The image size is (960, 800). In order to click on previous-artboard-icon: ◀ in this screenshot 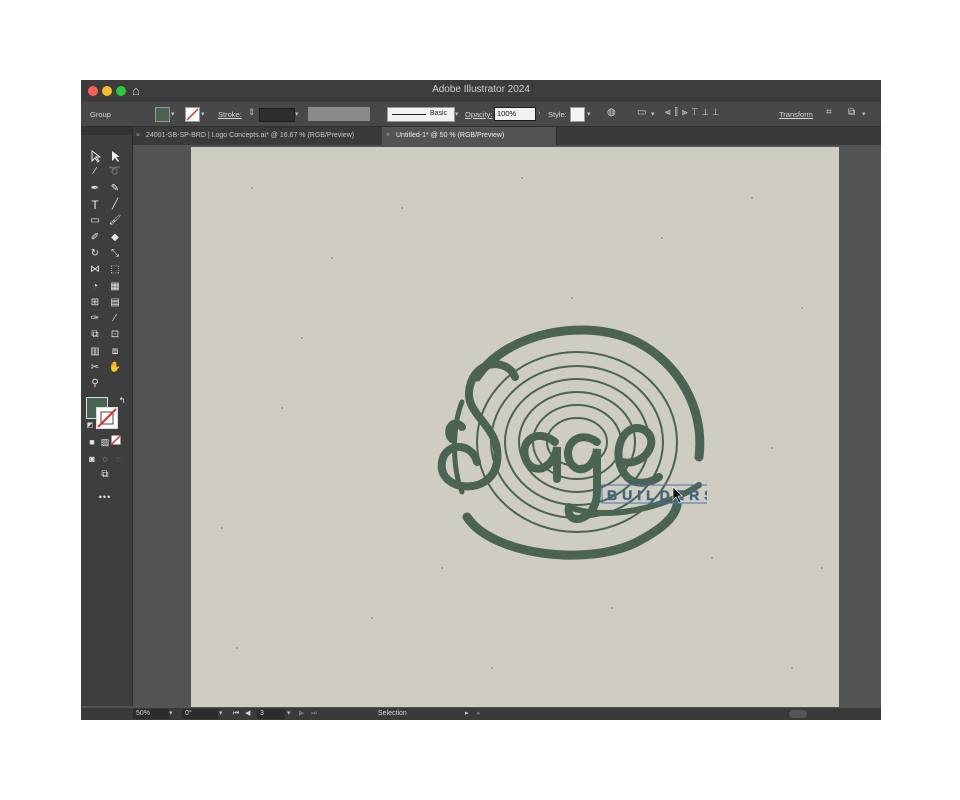, I will do `click(247, 714)`.